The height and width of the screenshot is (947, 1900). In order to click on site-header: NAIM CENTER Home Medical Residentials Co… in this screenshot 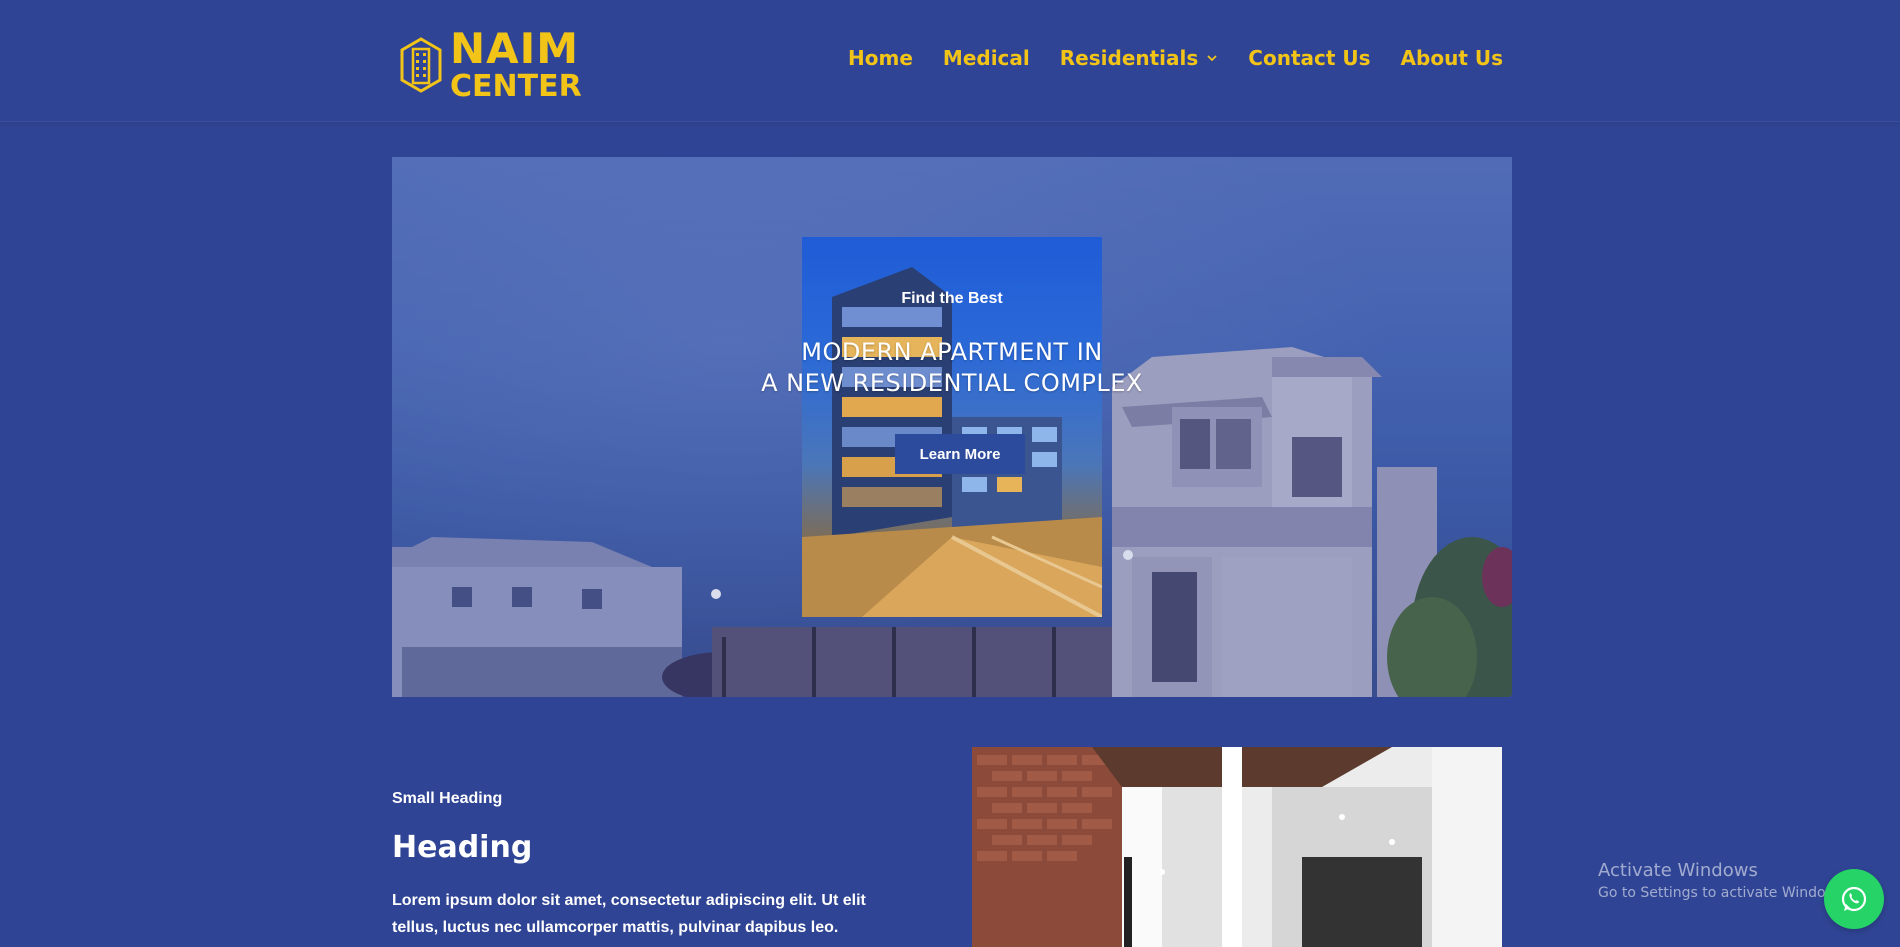, I will do `click(950, 61)`.